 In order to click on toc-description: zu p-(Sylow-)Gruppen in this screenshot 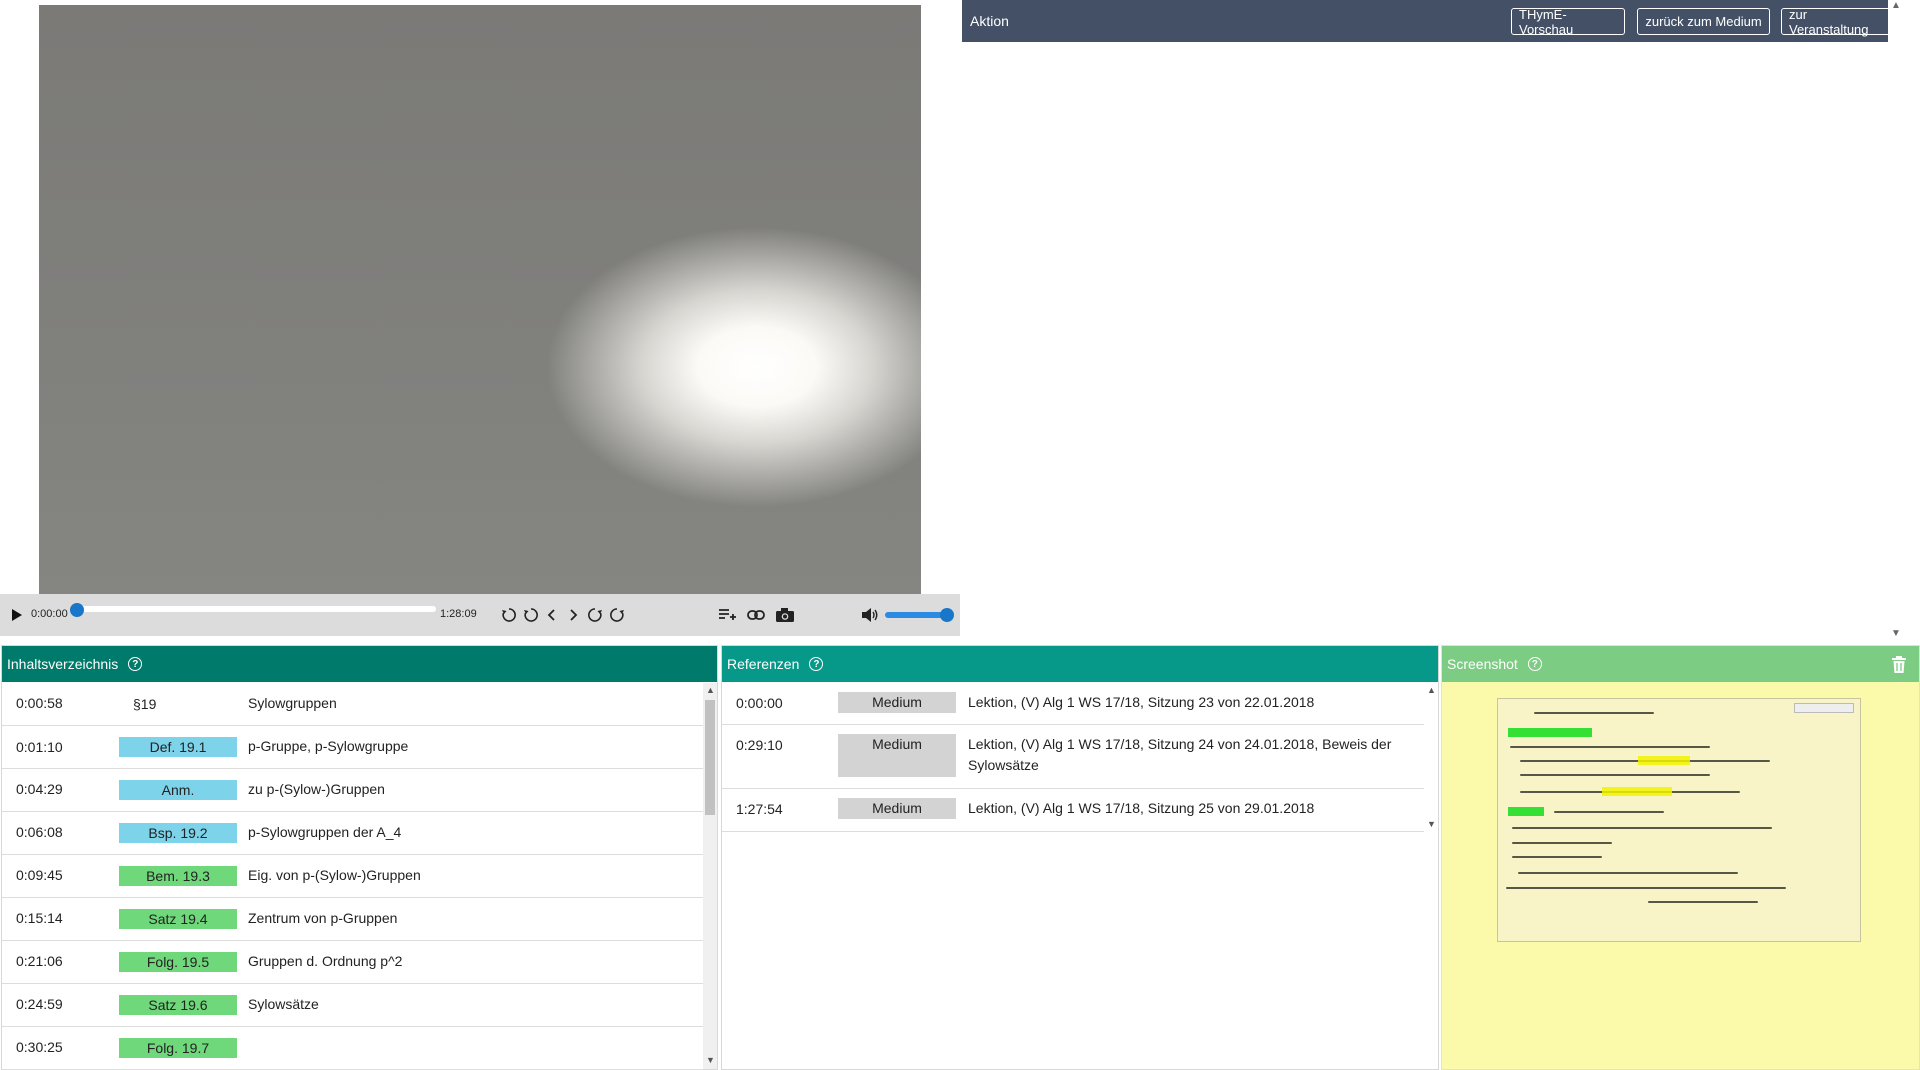, I will do `click(316, 789)`.